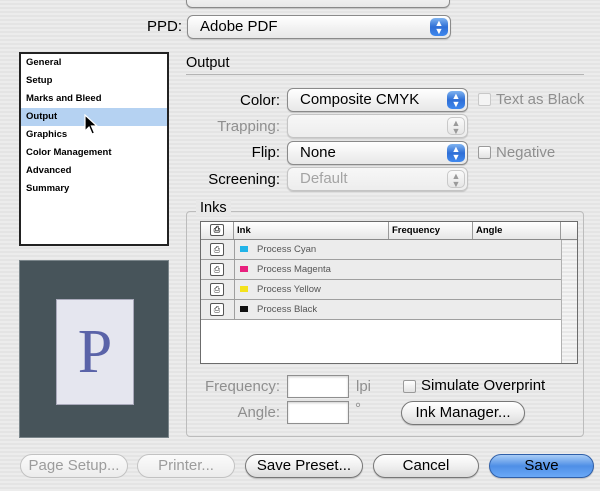 The height and width of the screenshot is (491, 600). I want to click on negative-label: Negative, so click(526, 152).